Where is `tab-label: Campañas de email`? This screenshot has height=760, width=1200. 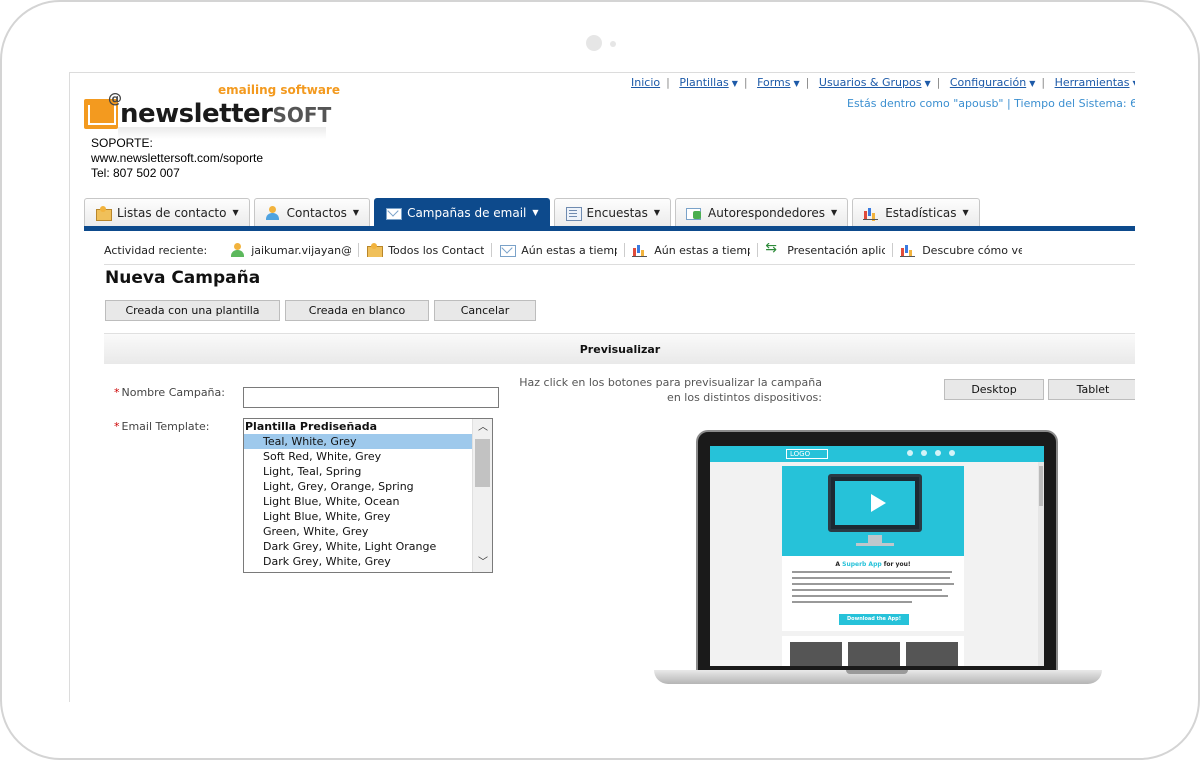 tab-label: Campañas de email is located at coordinates (467, 212).